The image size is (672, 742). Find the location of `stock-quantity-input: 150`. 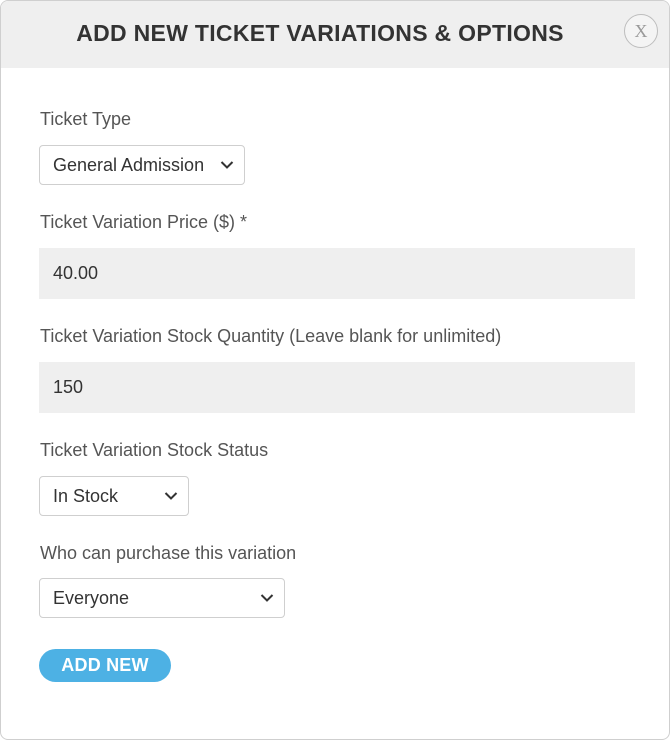

stock-quantity-input: 150 is located at coordinates (337, 387).